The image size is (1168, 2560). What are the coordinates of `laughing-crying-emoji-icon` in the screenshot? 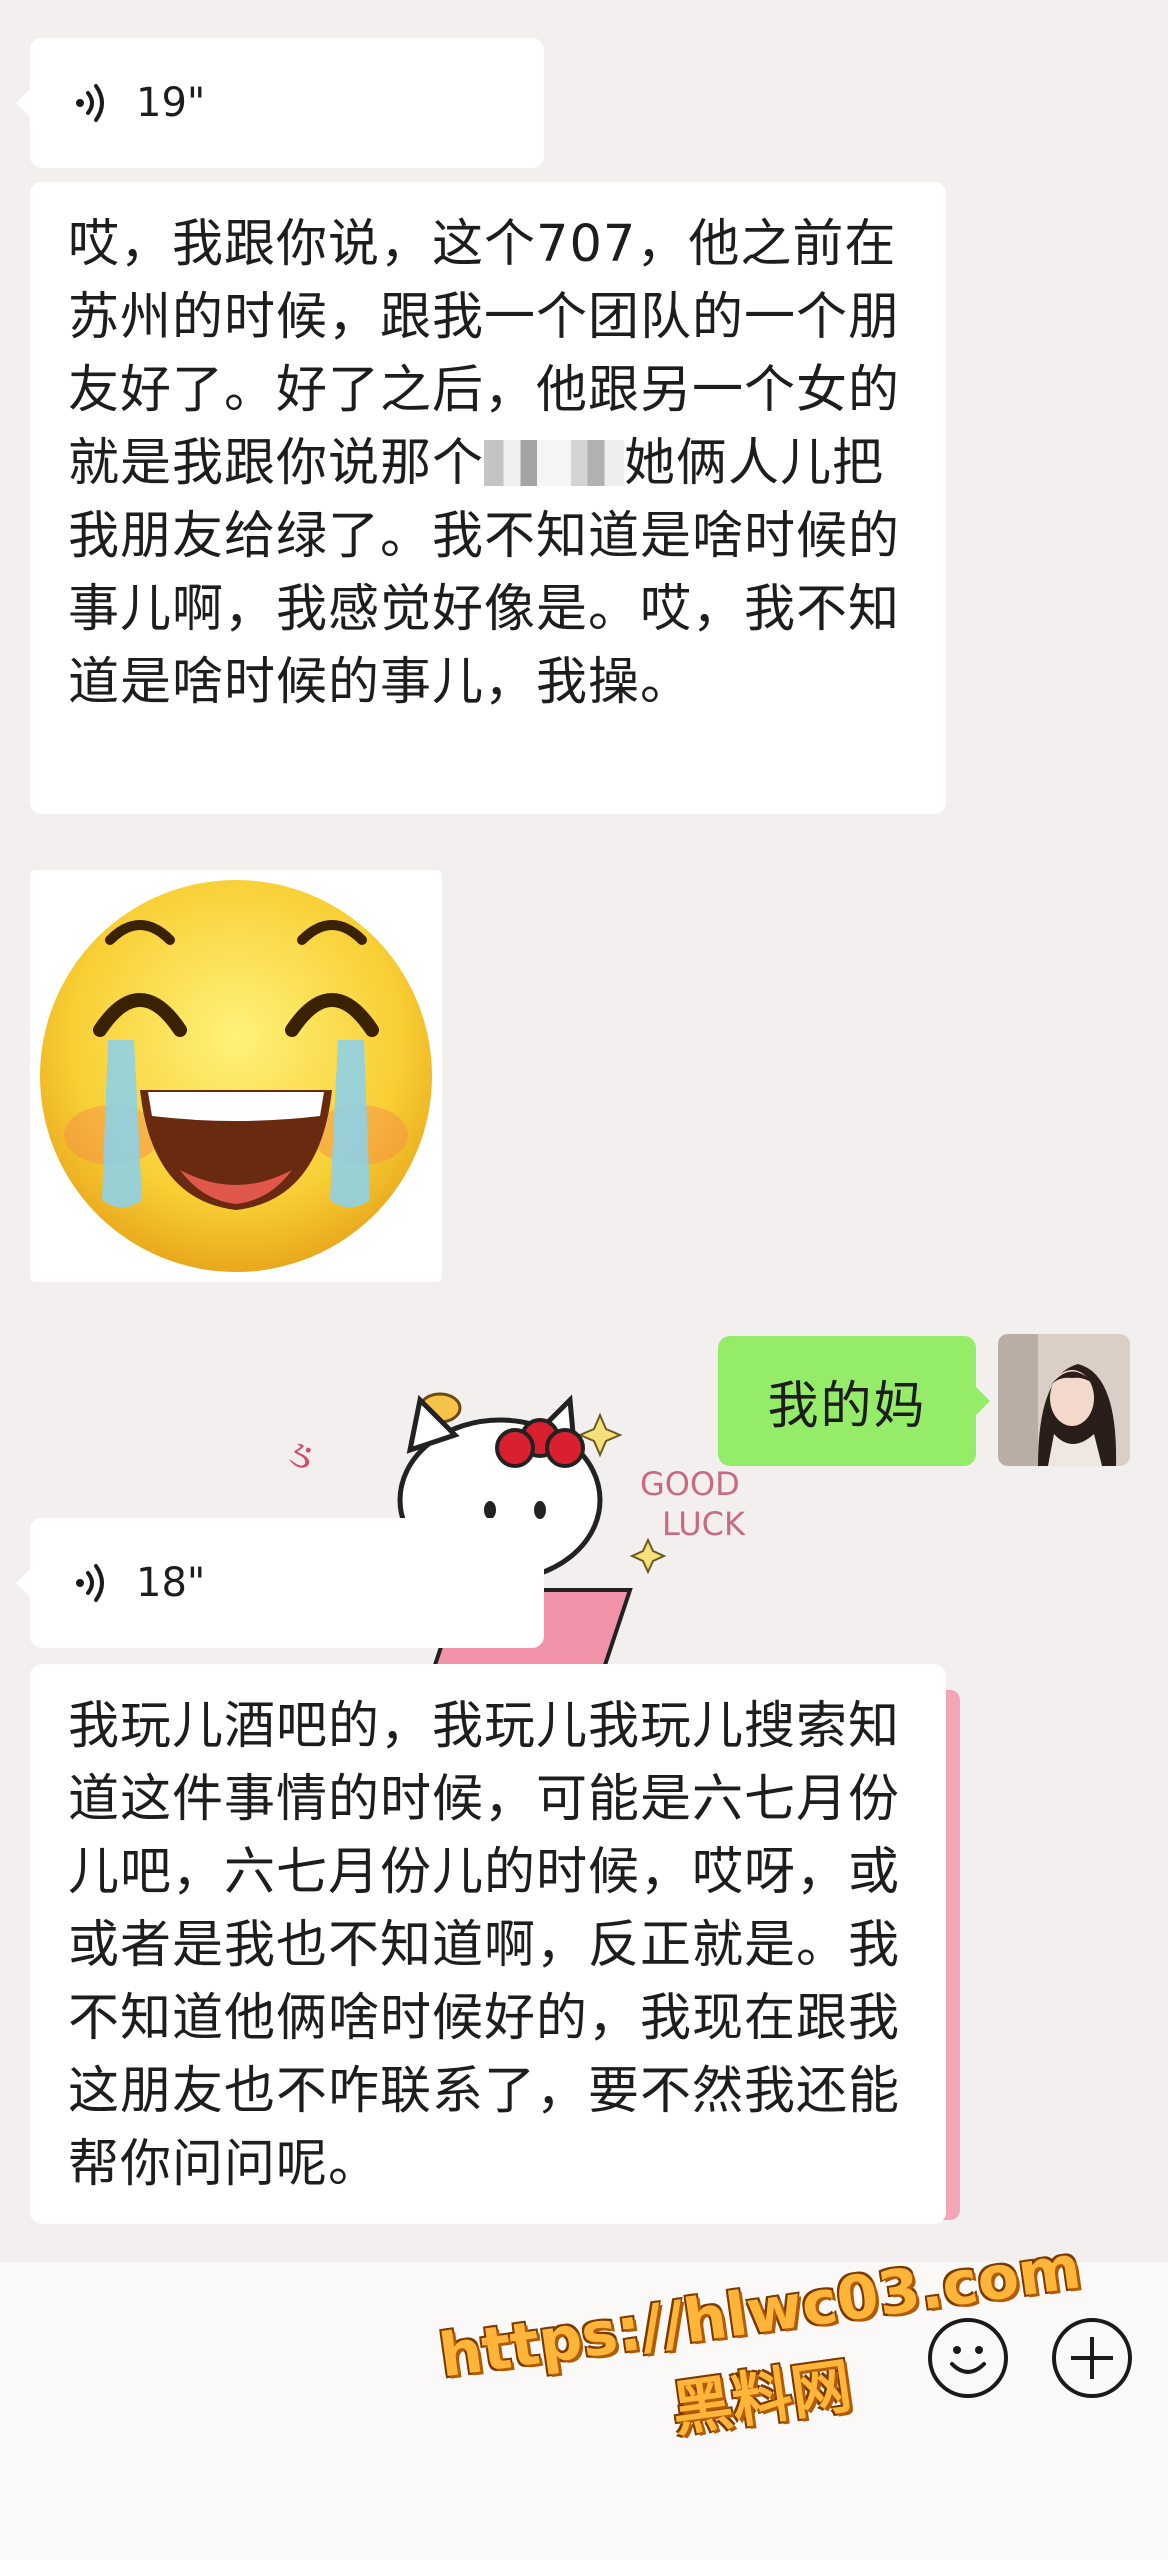 It's located at (236, 1076).